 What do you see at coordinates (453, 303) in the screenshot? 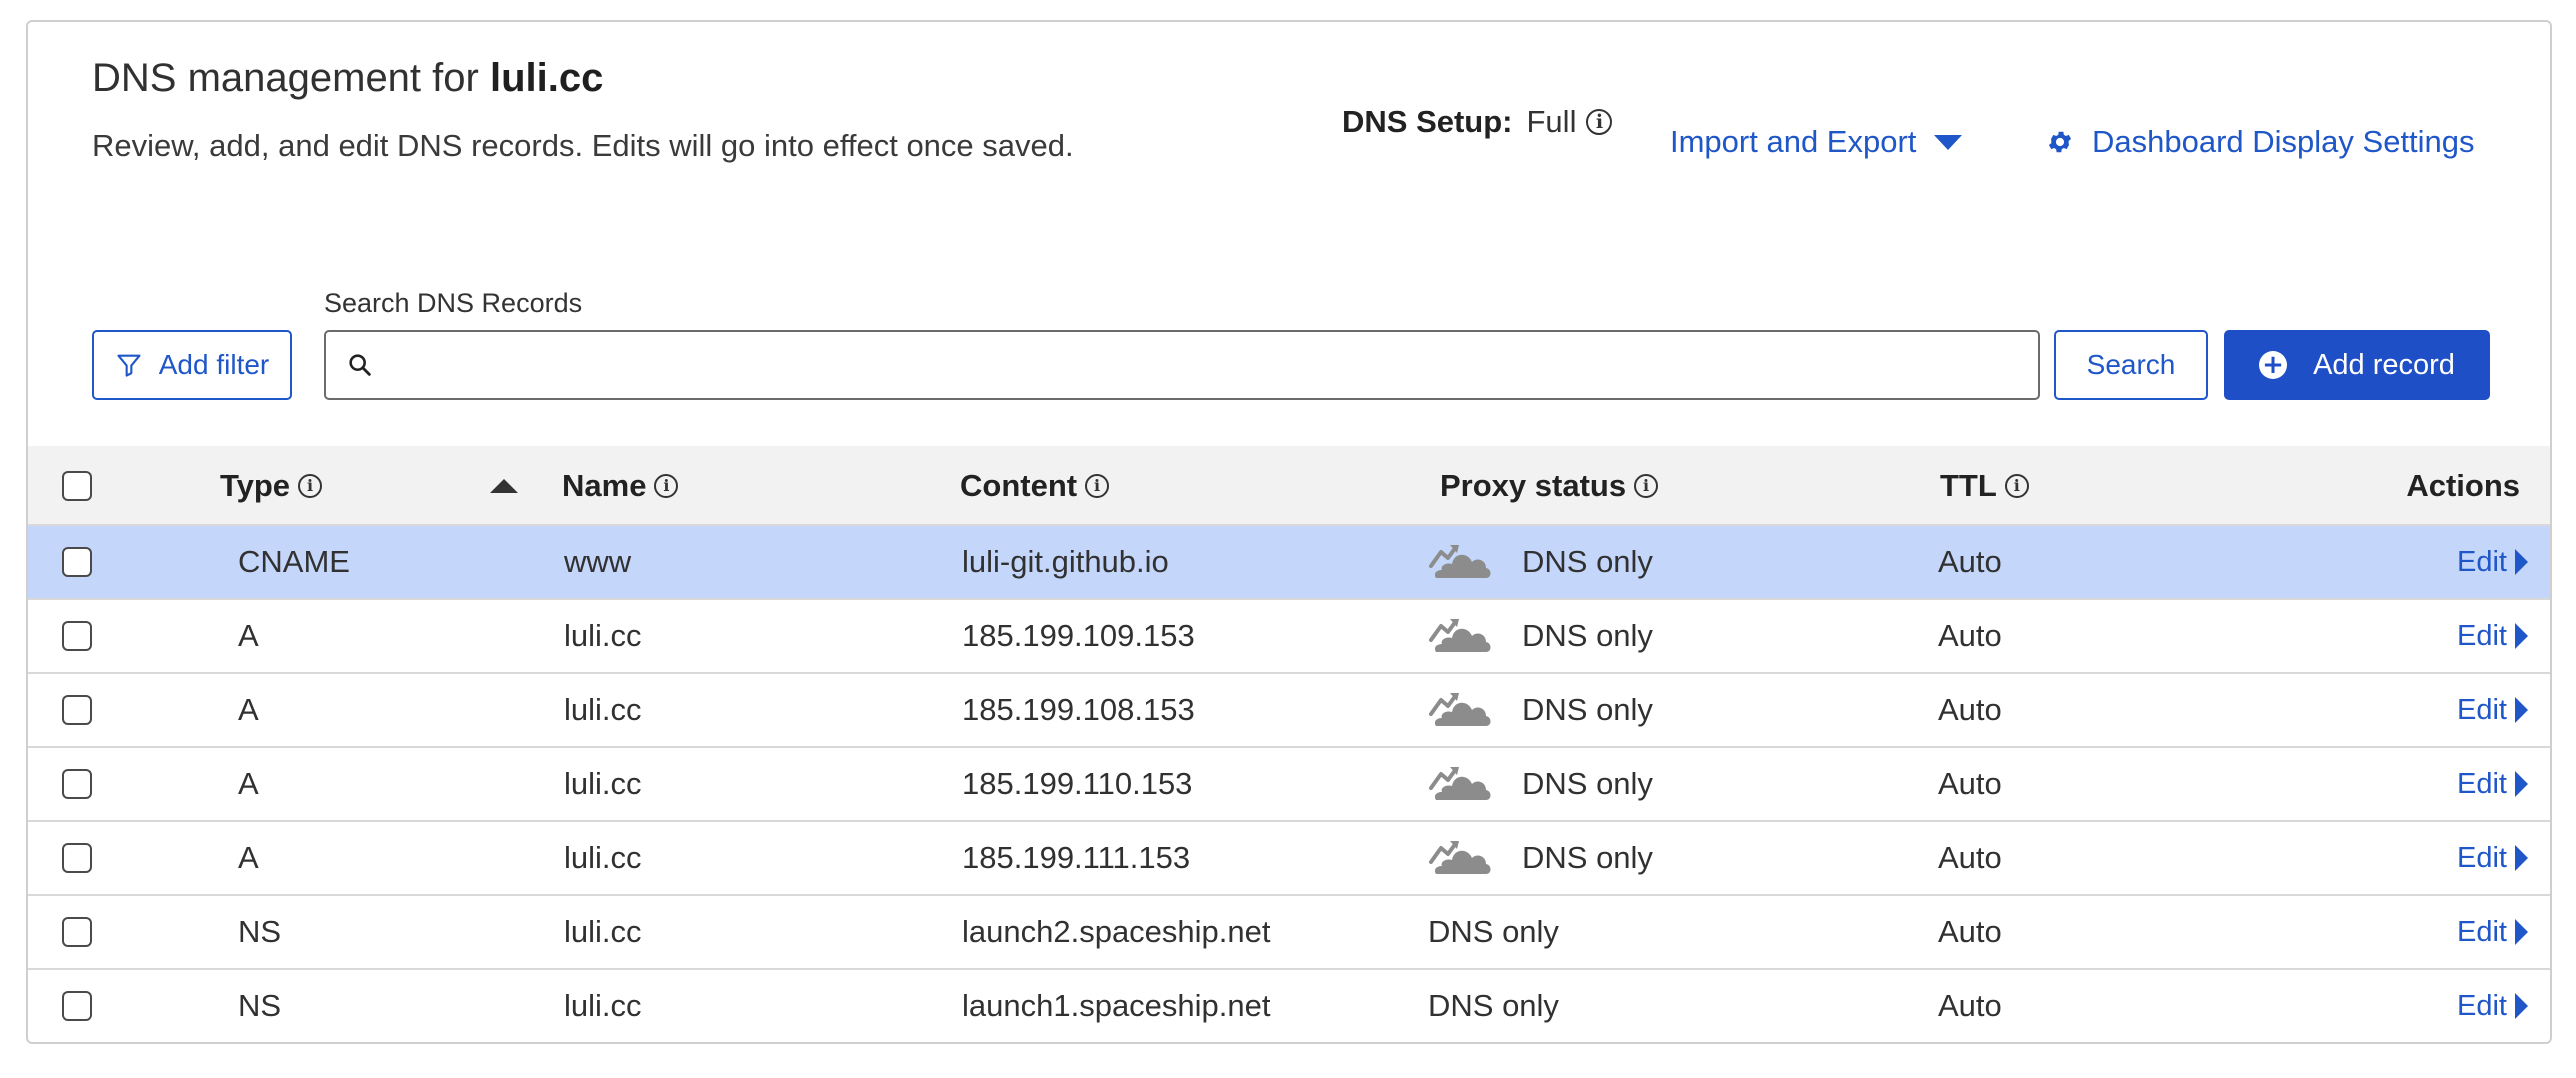
I see `search-label: Search DNS Records` at bounding box center [453, 303].